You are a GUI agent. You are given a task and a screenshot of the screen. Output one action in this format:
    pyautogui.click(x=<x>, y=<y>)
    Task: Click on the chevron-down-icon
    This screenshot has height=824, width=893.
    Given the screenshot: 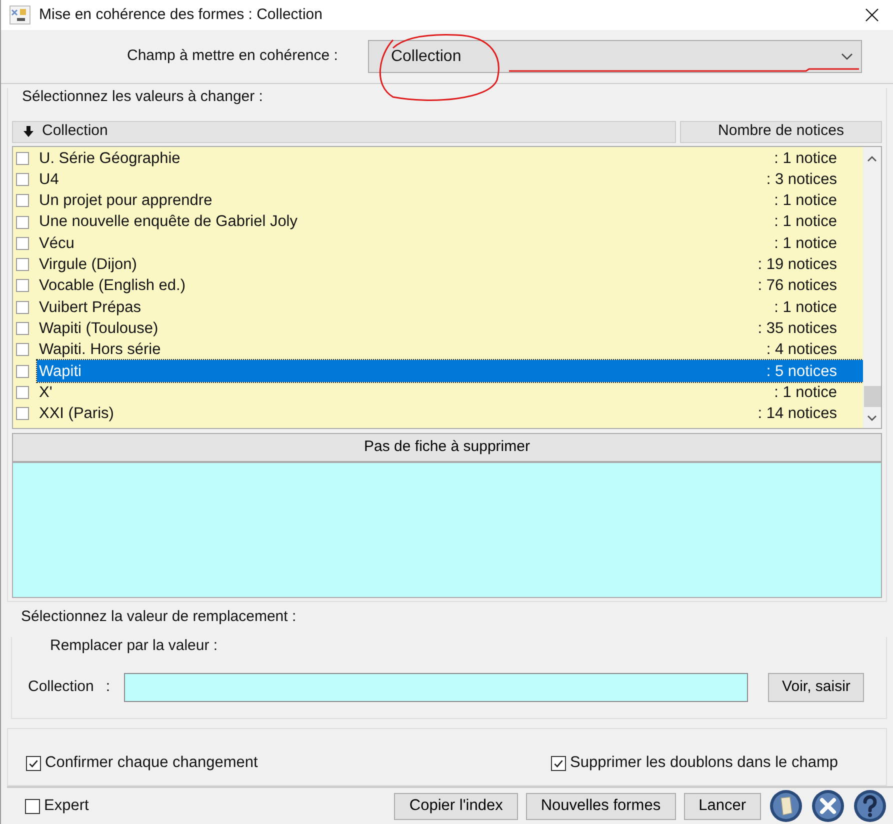 What is the action you would take?
    pyautogui.click(x=846, y=56)
    